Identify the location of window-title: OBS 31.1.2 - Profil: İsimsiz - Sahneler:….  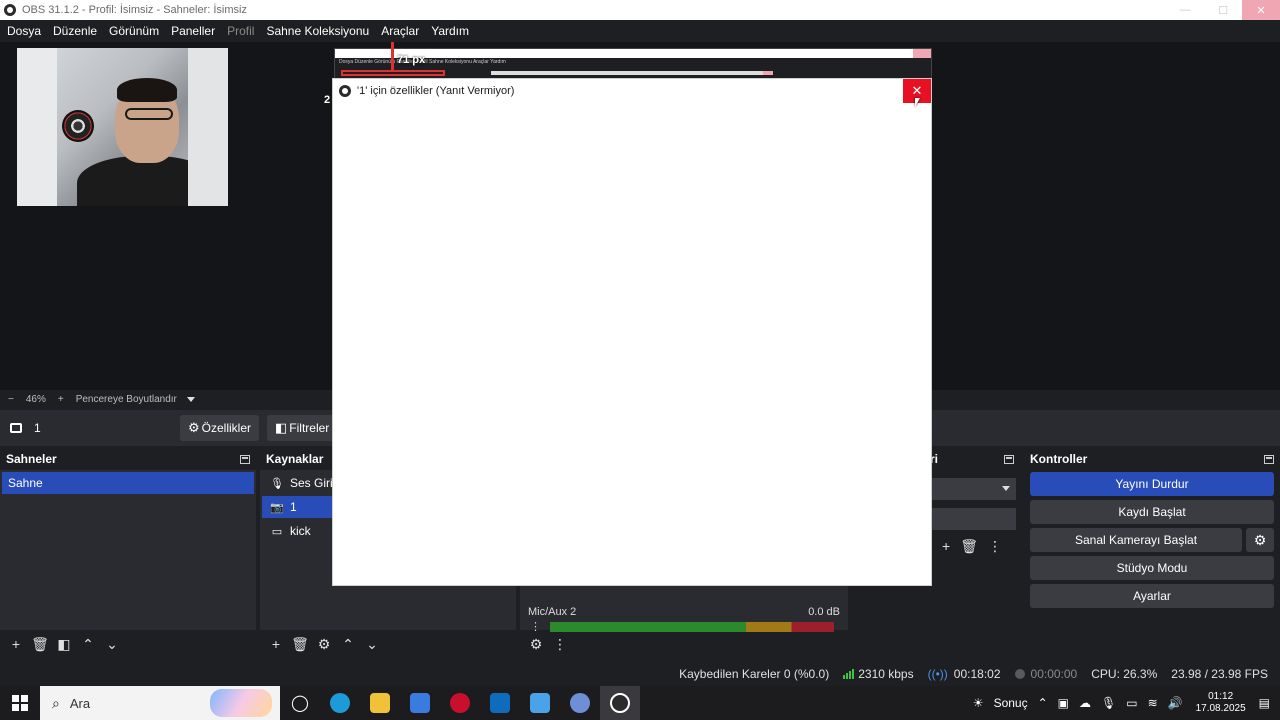
(134, 10).